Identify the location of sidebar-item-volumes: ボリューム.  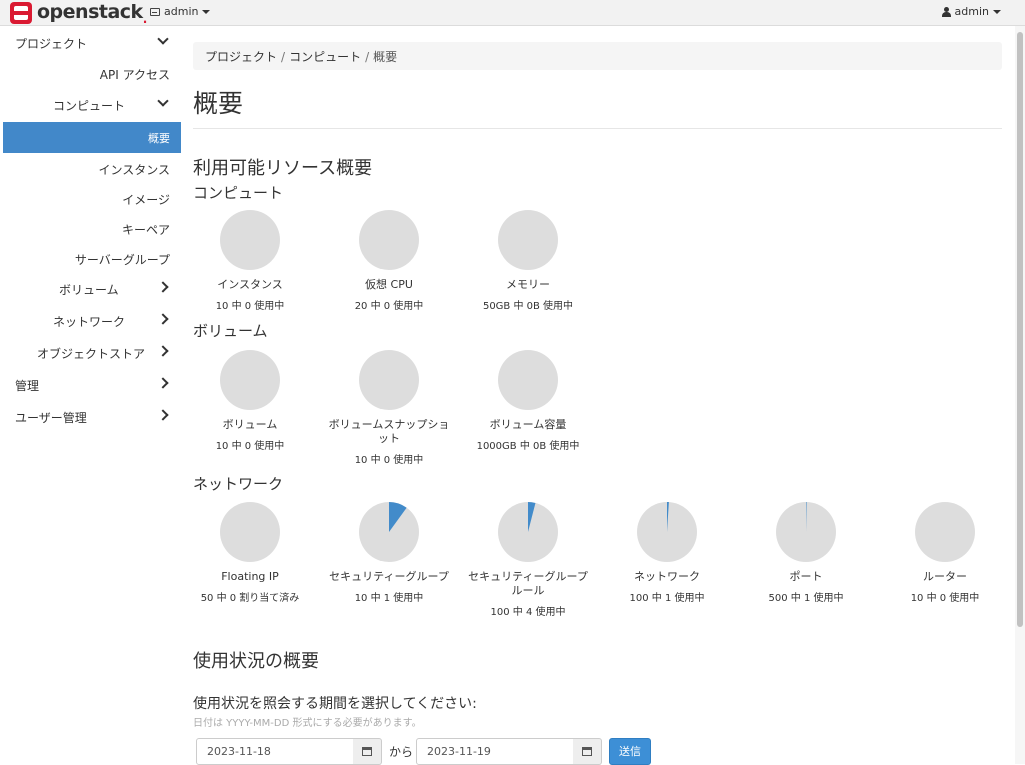
(92, 288).